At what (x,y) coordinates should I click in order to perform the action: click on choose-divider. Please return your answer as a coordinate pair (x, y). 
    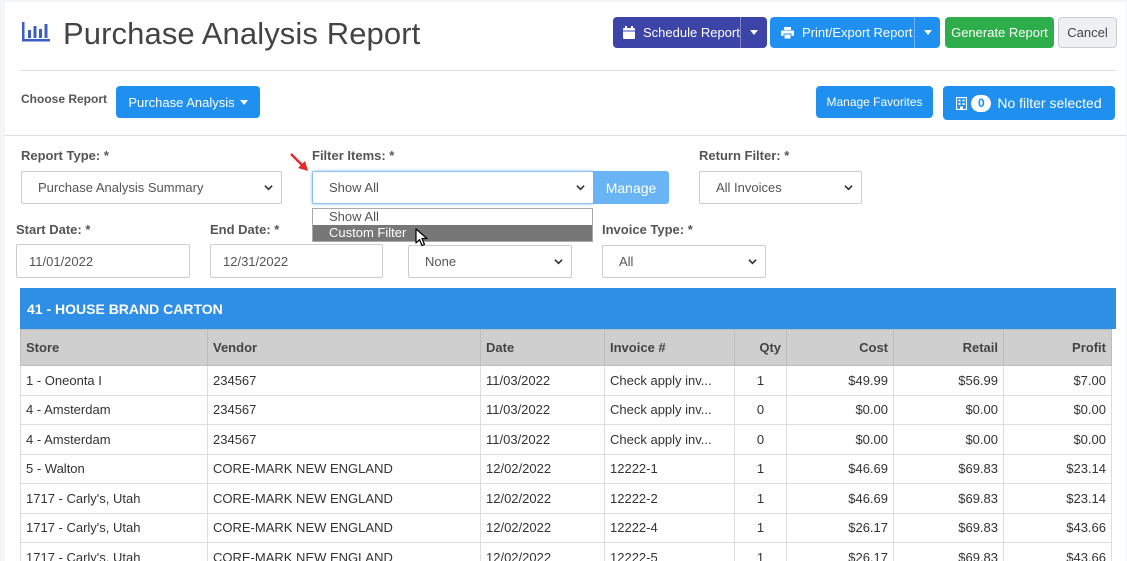
    Looking at the image, I should click on (565, 135).